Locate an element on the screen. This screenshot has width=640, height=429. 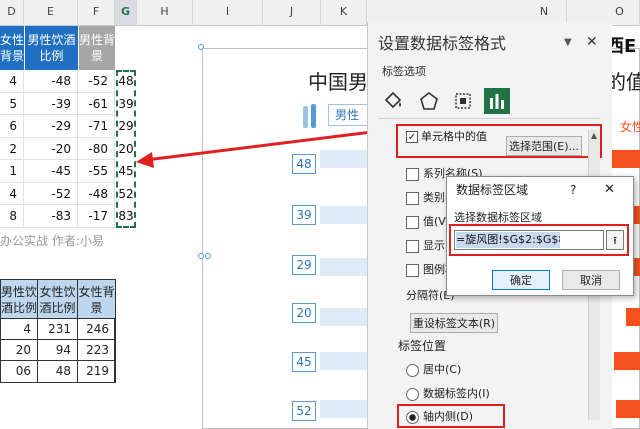
data-label: 52 is located at coordinates (304, 411).